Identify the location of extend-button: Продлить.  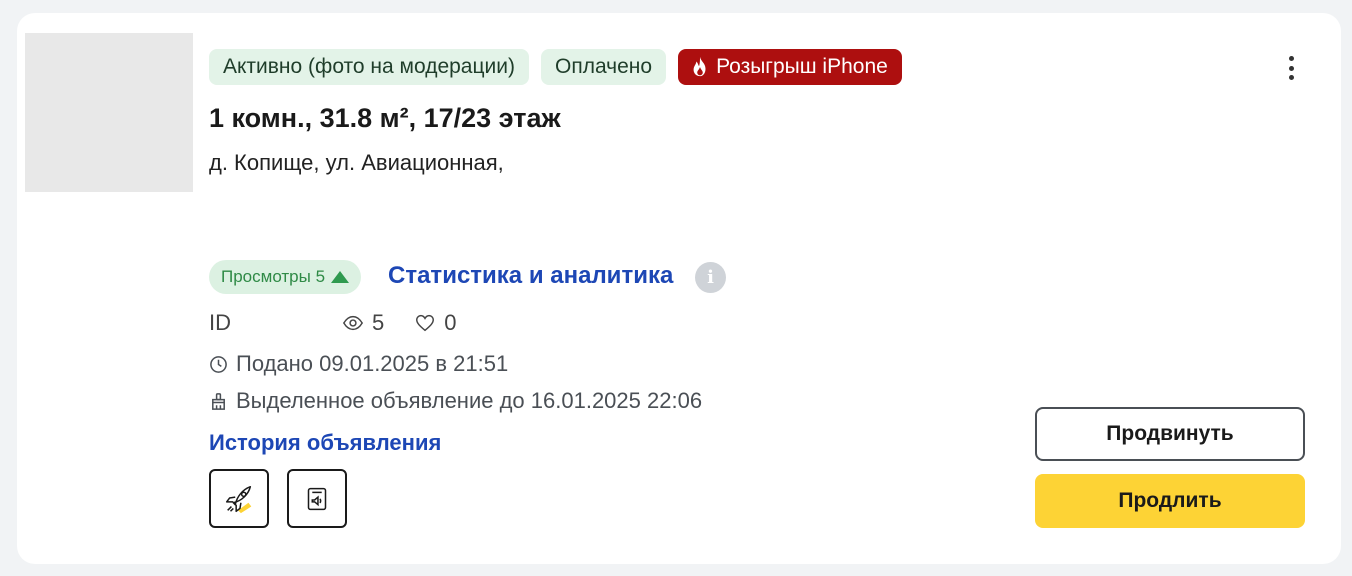
(1170, 501).